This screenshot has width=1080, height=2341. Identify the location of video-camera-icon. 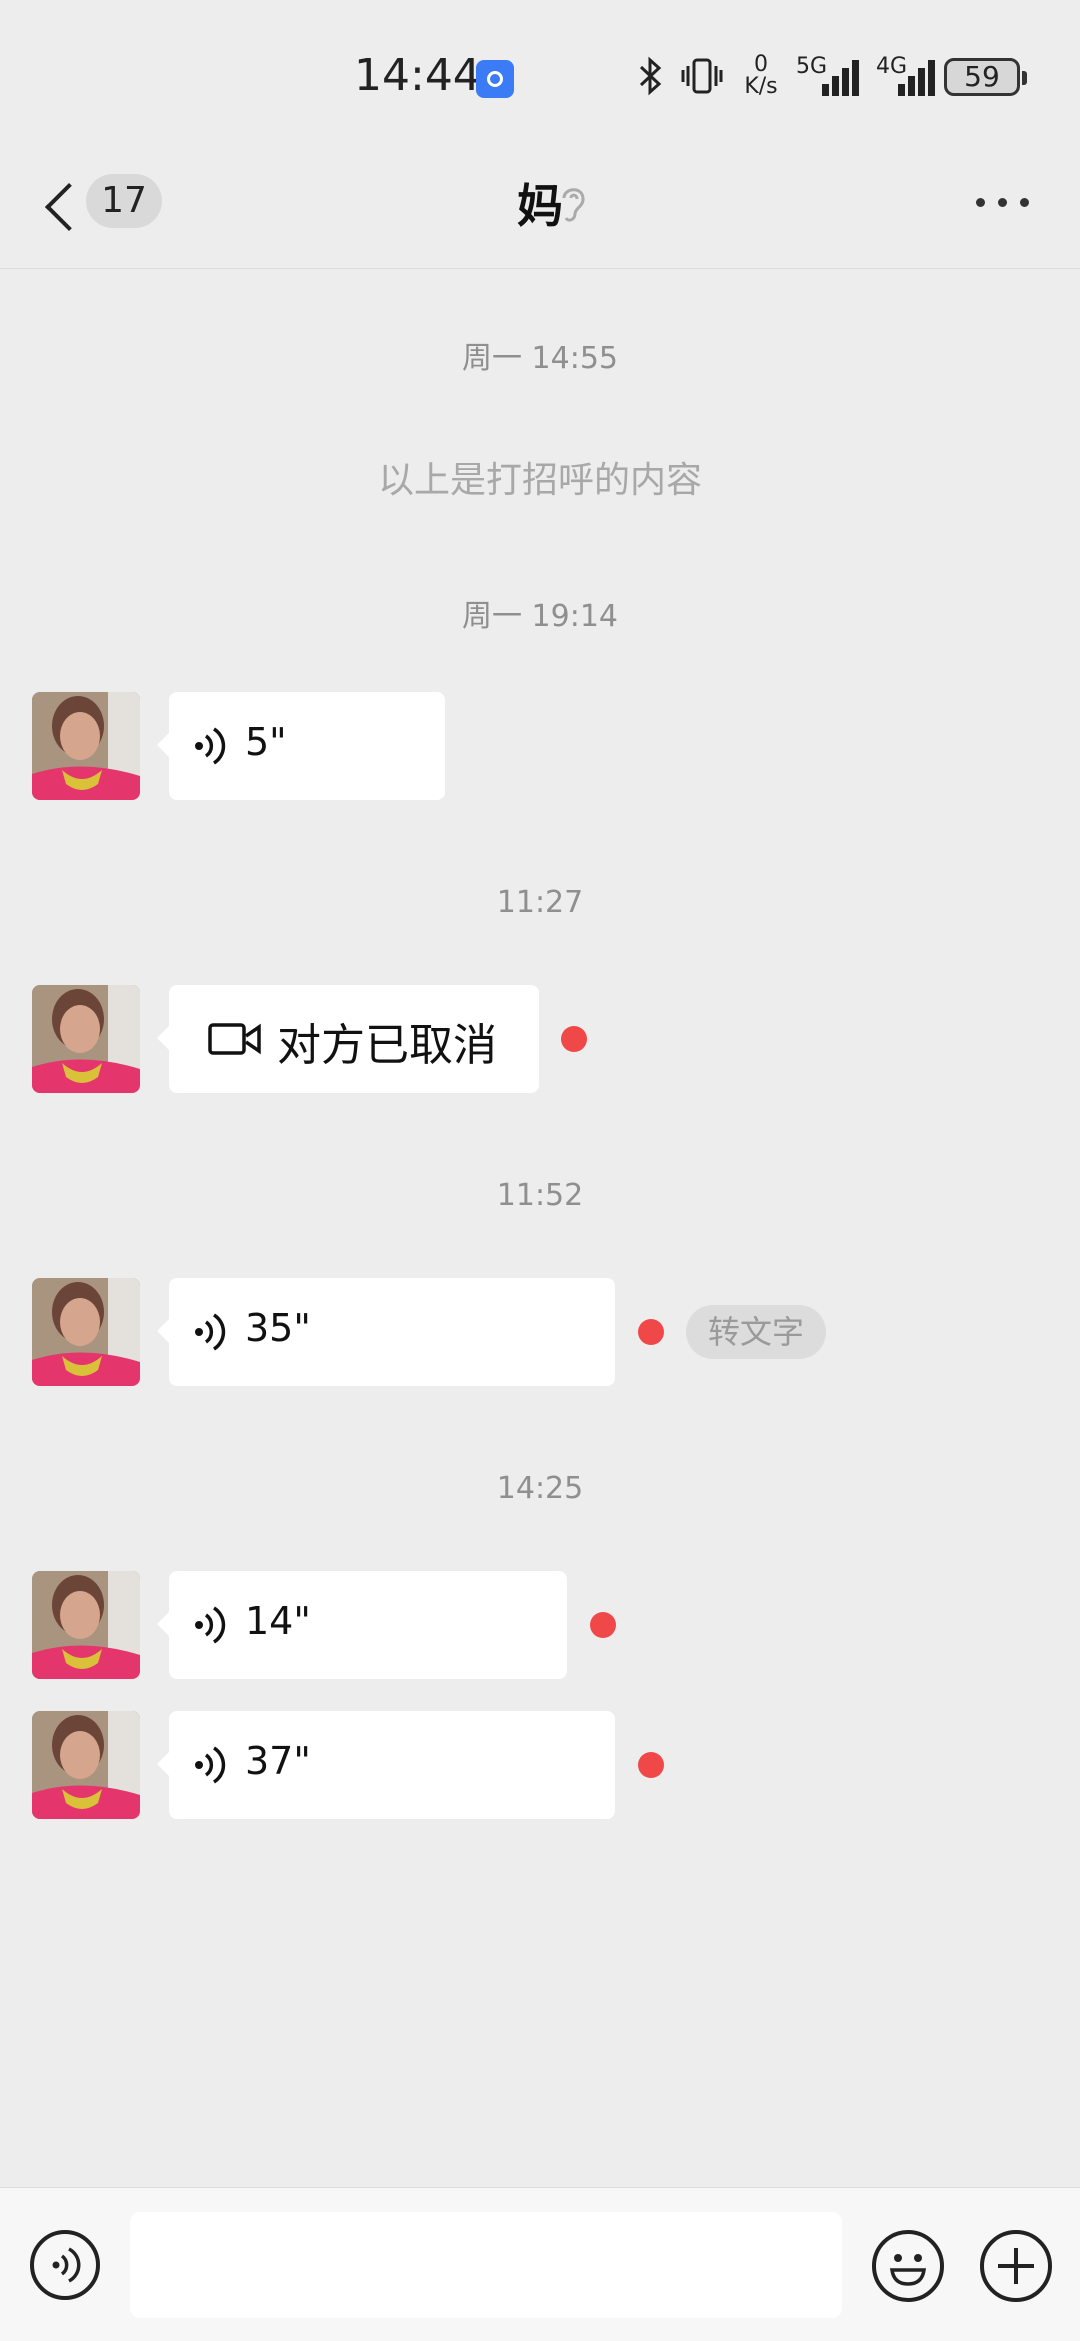
(235, 1039).